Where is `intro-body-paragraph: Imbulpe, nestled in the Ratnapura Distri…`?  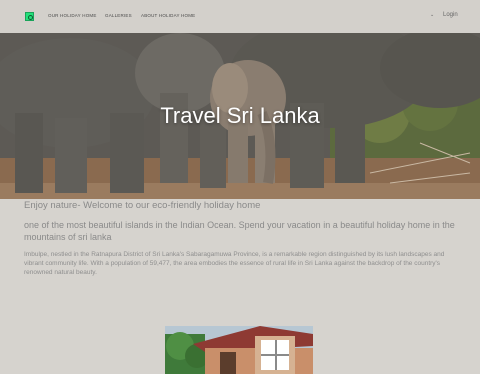 intro-body-paragraph: Imbulpe, nestled in the Ratnapura Distri… is located at coordinates (234, 263).